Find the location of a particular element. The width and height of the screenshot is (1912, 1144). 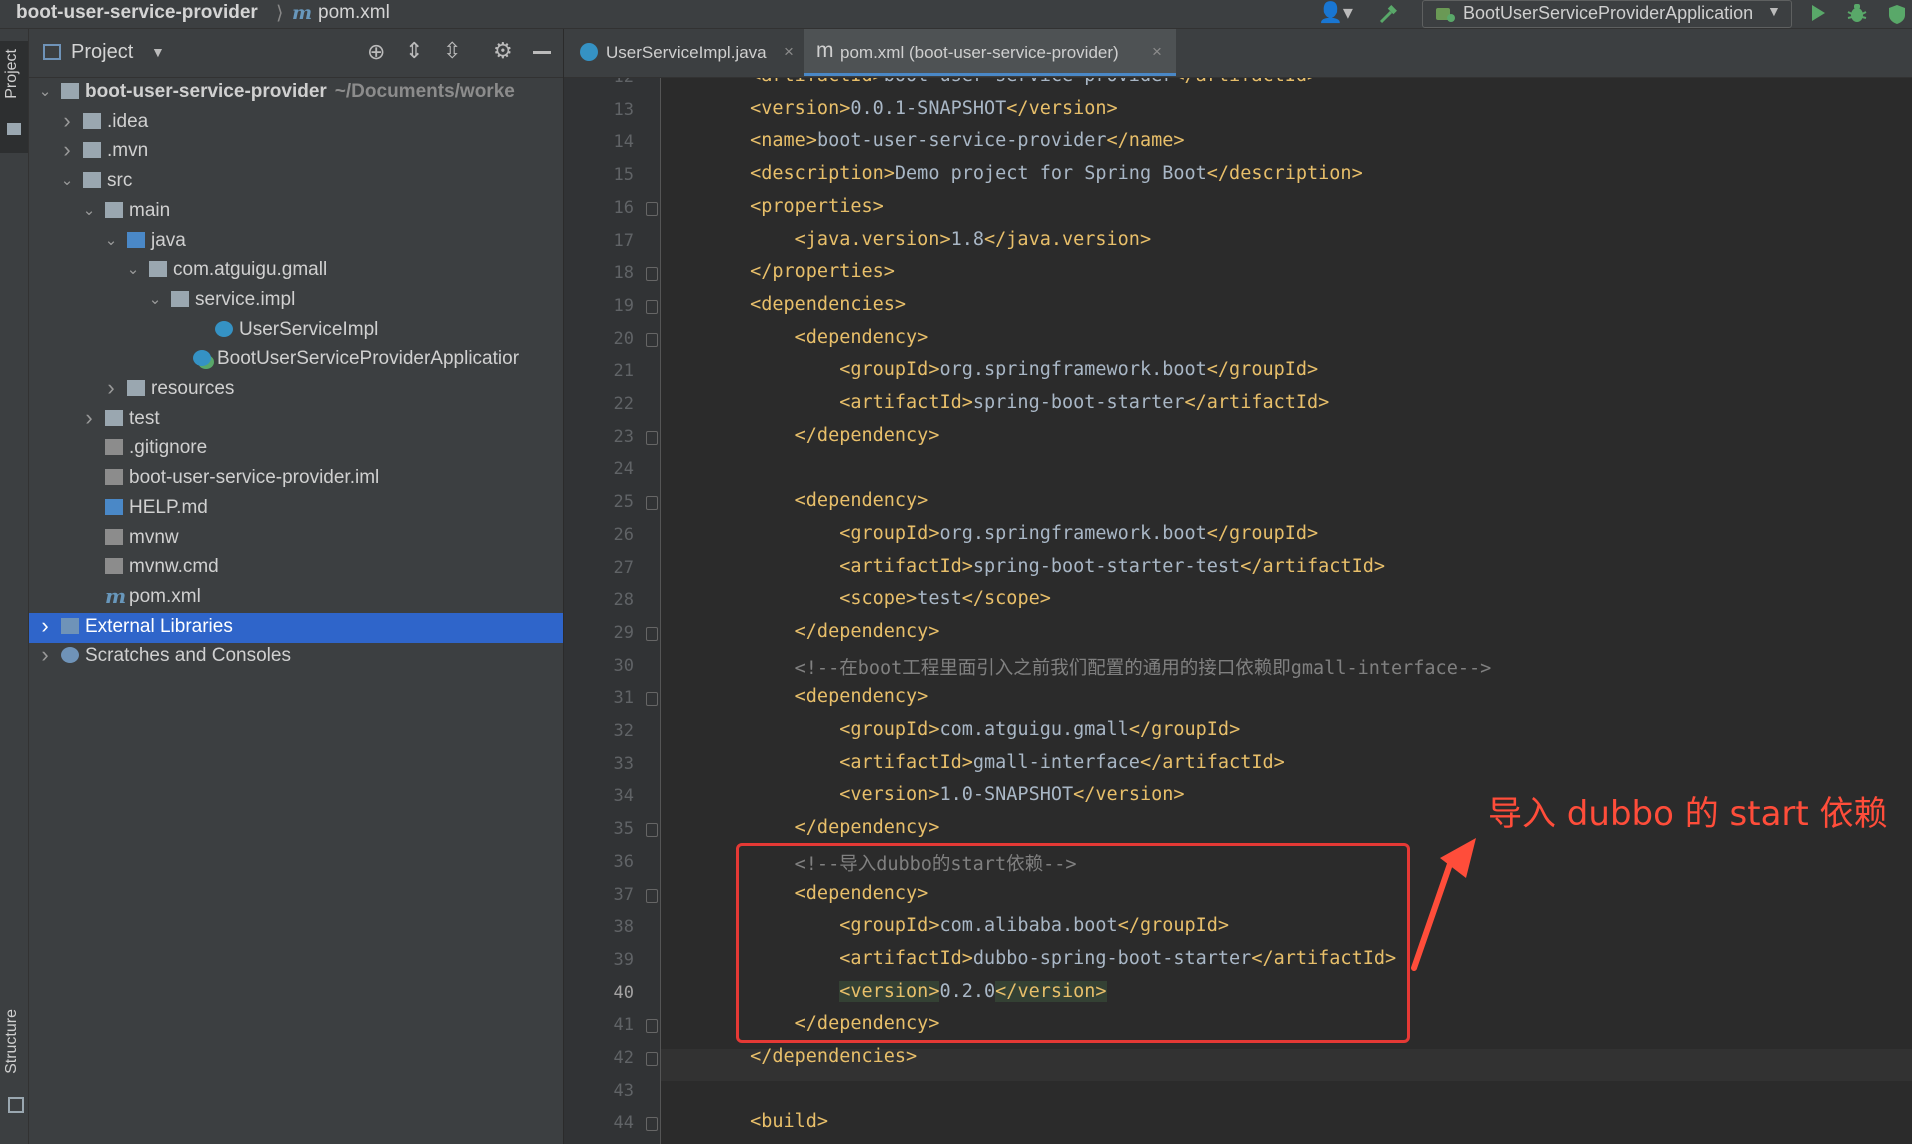

tree-item: HELP.md is located at coordinates (296, 509).